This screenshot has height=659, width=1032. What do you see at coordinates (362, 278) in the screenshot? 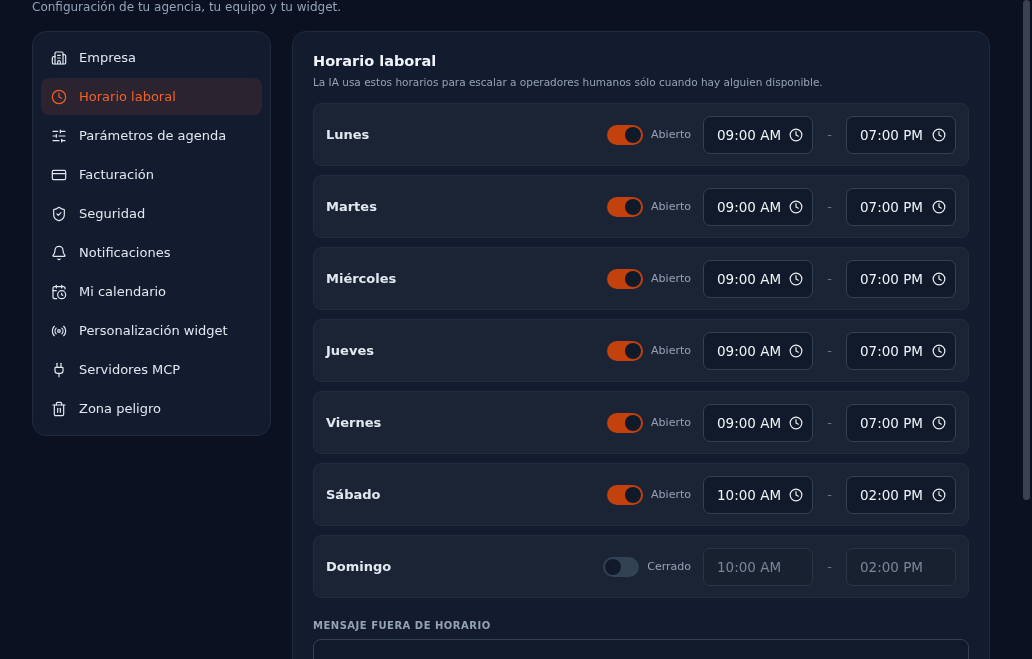
I see `day-name: Miércoles` at bounding box center [362, 278].